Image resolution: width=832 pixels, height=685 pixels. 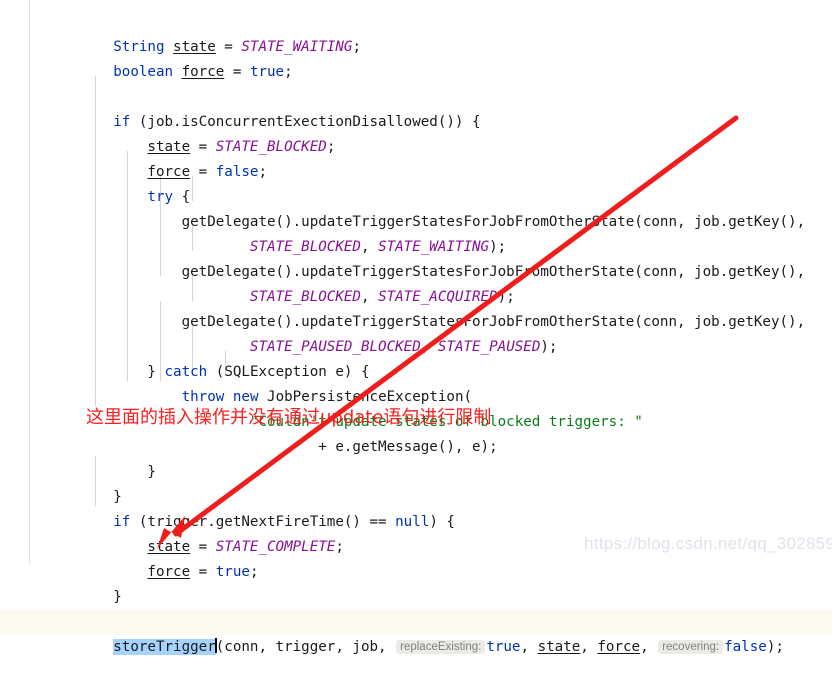 I want to click on code-line: STATE_PAUSED_BLOCKED, STATE_PAUSED);, so click(x=416, y=332).